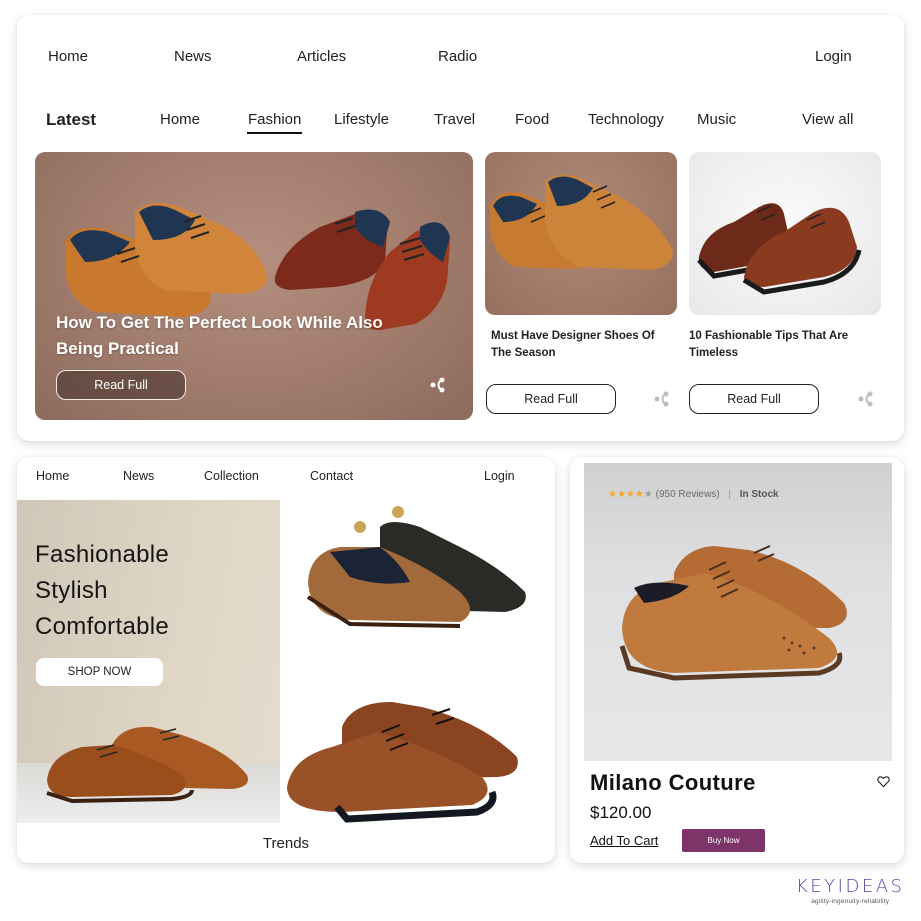  What do you see at coordinates (759, 494) in the screenshot?
I see `stock-status: In Stock` at bounding box center [759, 494].